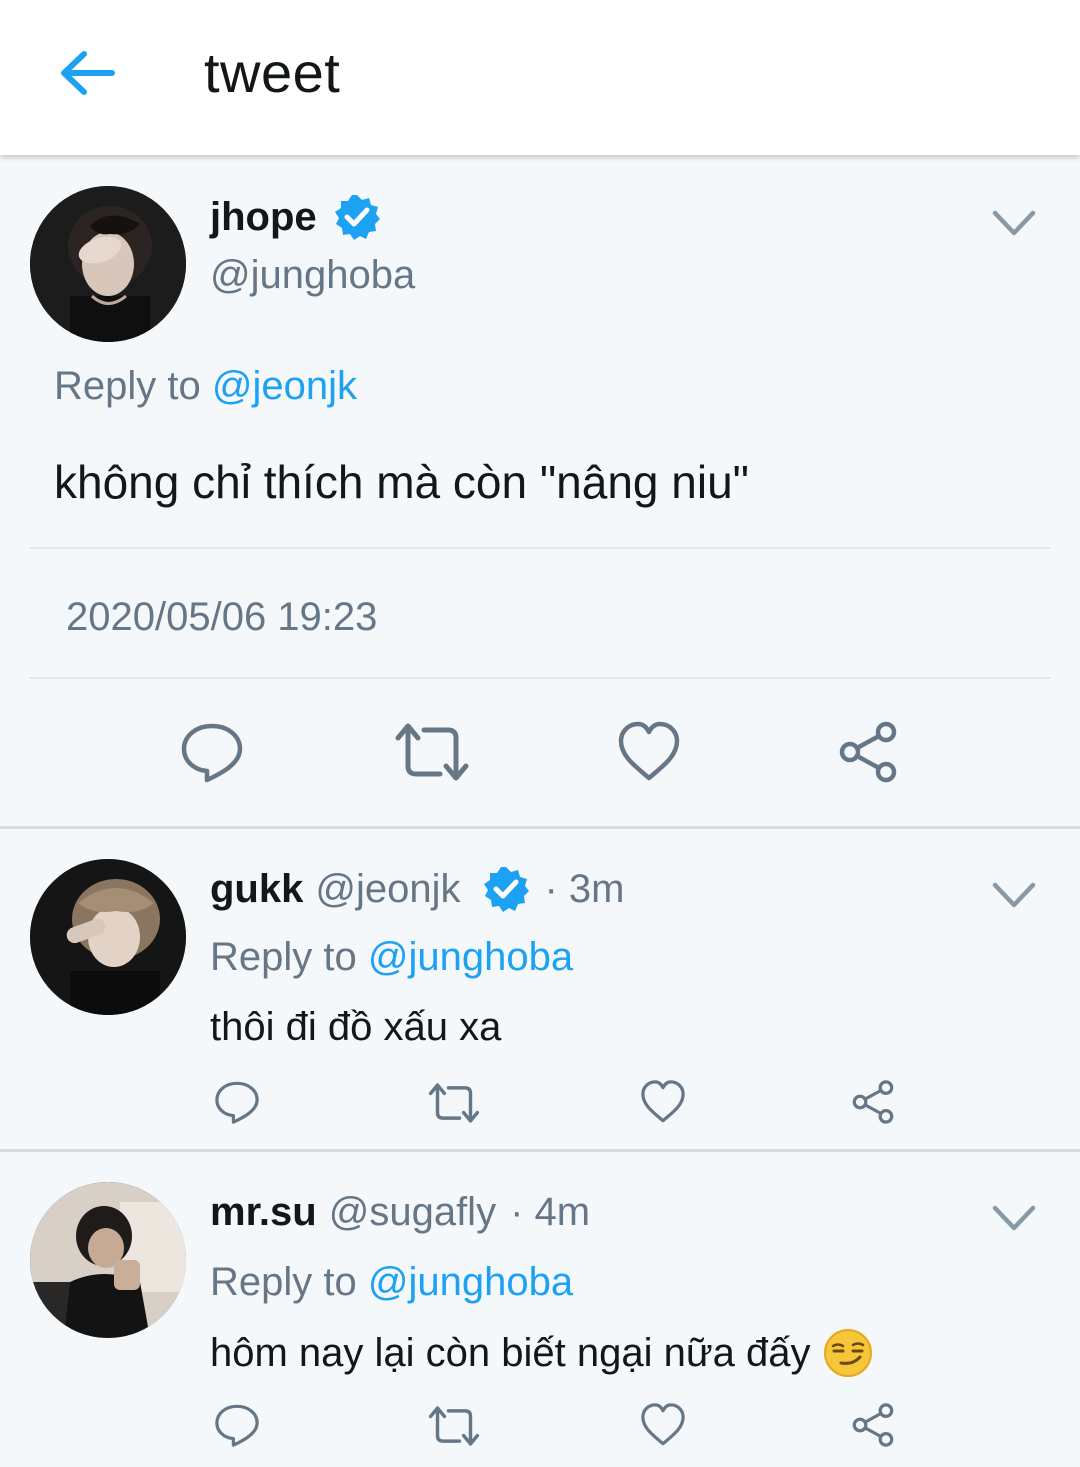  What do you see at coordinates (86, 73) in the screenshot?
I see `arrow-left-icon` at bounding box center [86, 73].